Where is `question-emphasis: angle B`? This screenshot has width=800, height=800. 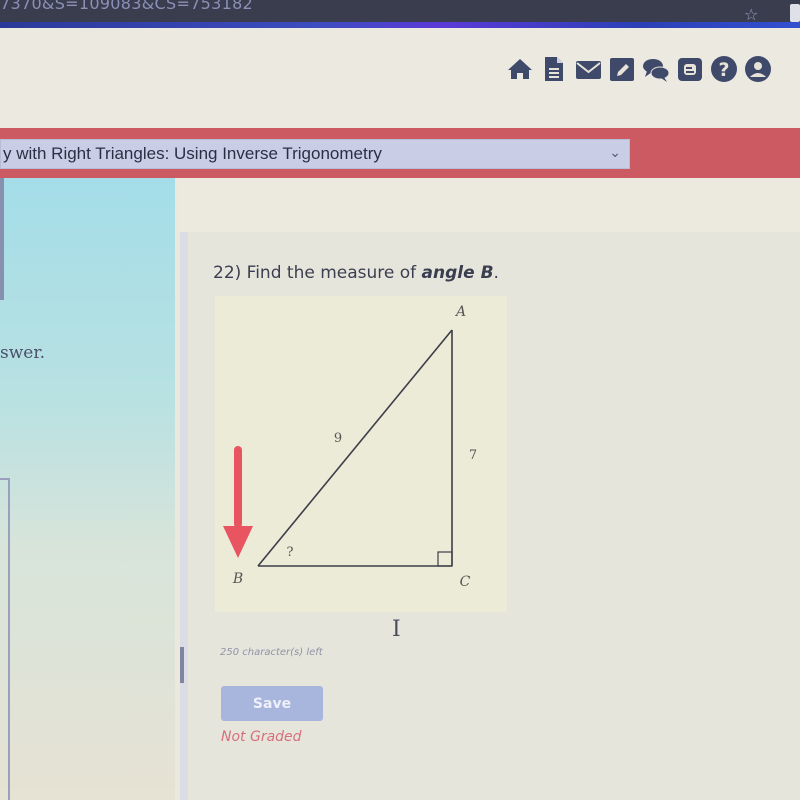
question-emphasis: angle B is located at coordinates (457, 273).